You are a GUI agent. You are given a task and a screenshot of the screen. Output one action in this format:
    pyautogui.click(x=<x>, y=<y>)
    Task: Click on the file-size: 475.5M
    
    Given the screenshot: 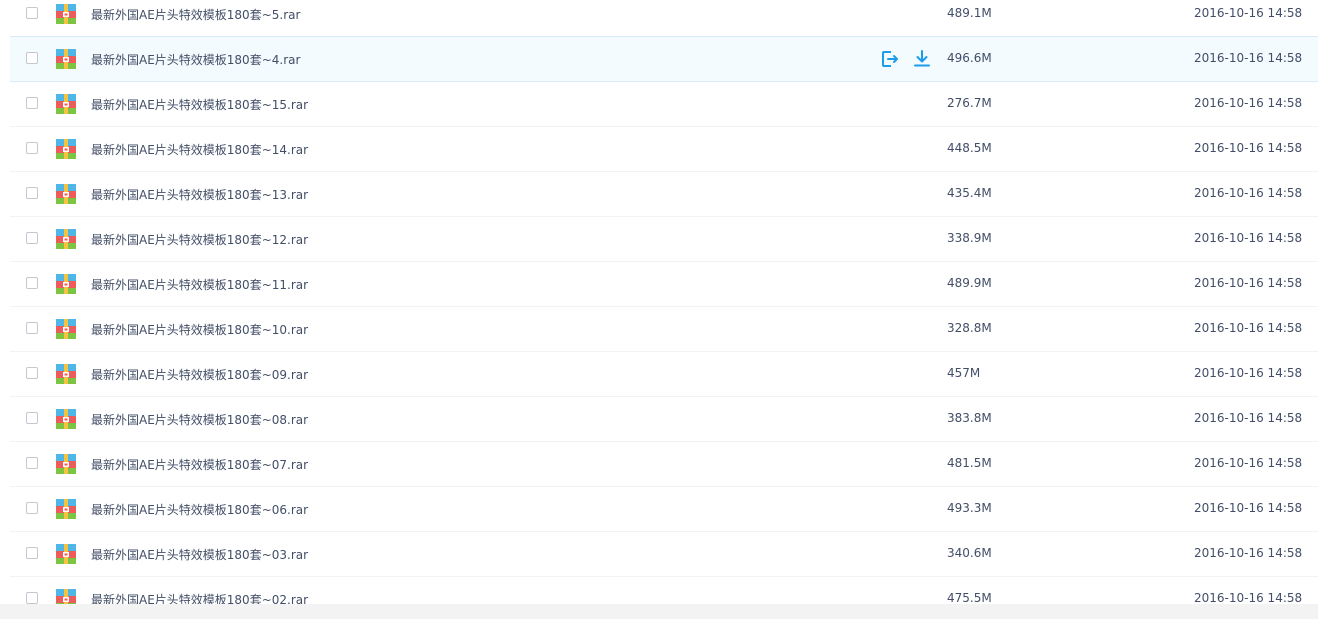 What is the action you would take?
    pyautogui.click(x=969, y=597)
    